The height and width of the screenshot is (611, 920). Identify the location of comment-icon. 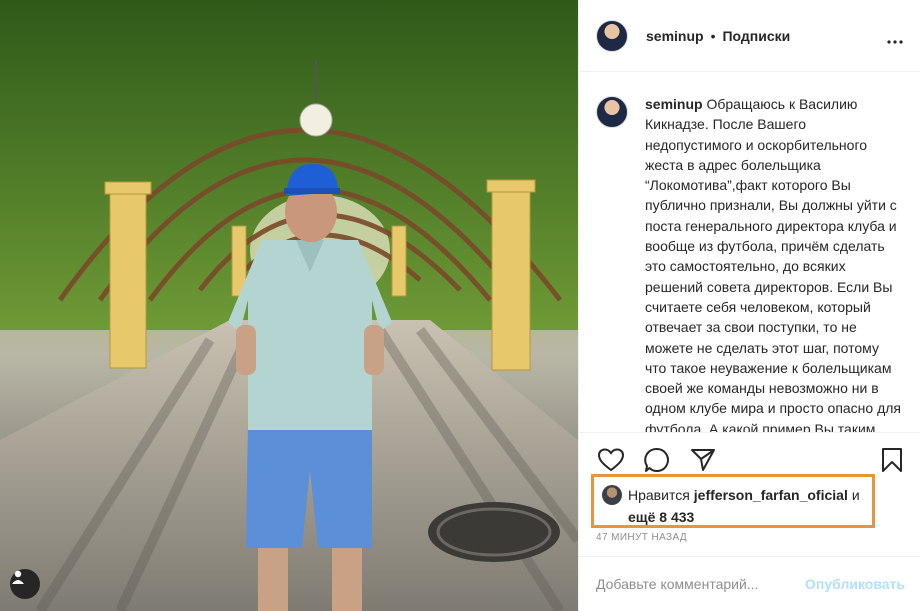
(657, 460).